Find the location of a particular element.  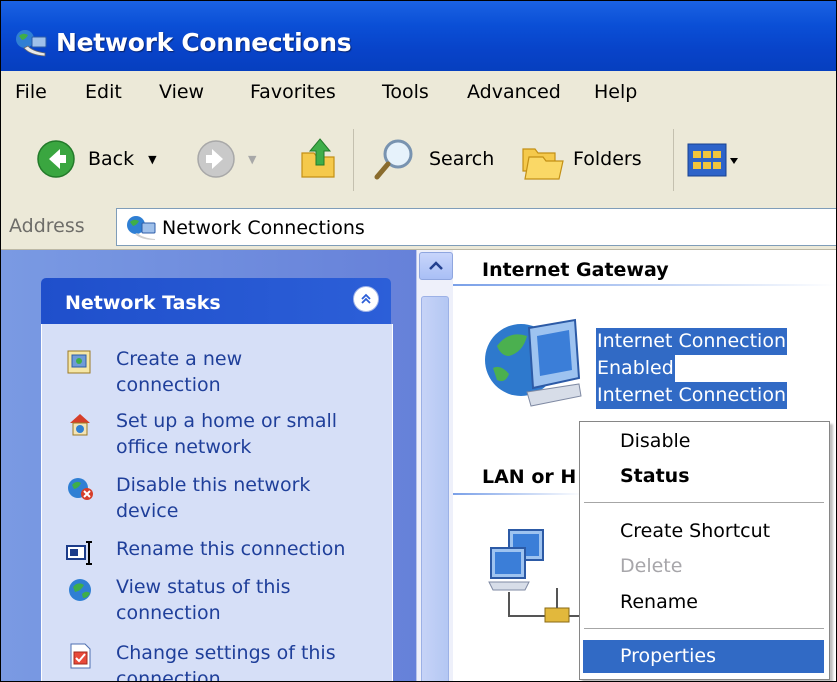

task-label: Change settings of this connection is located at coordinates (226, 662).